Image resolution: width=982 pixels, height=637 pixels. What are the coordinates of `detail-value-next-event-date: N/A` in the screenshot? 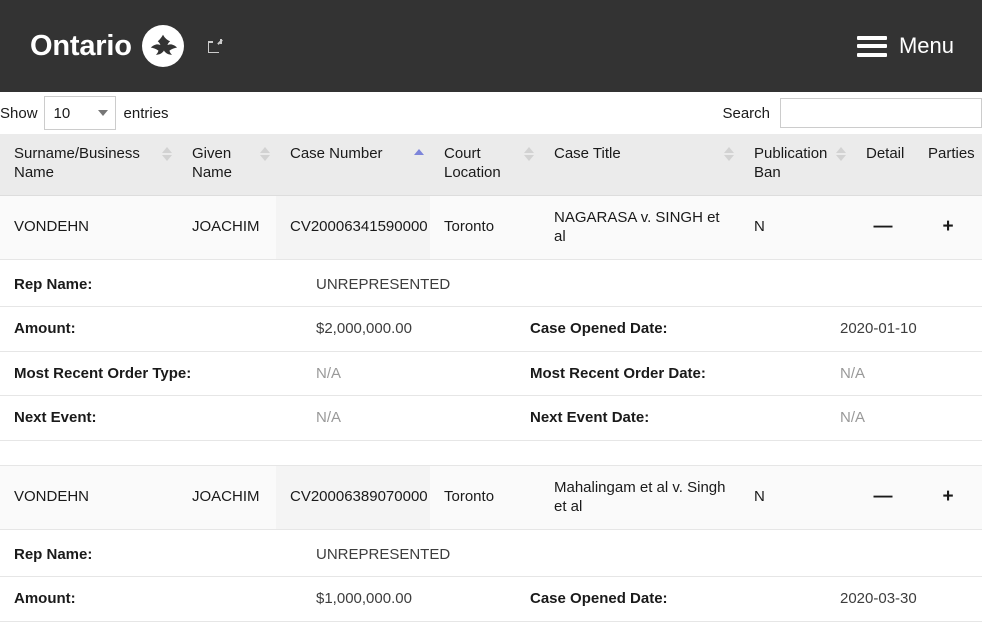 It's located at (853, 417).